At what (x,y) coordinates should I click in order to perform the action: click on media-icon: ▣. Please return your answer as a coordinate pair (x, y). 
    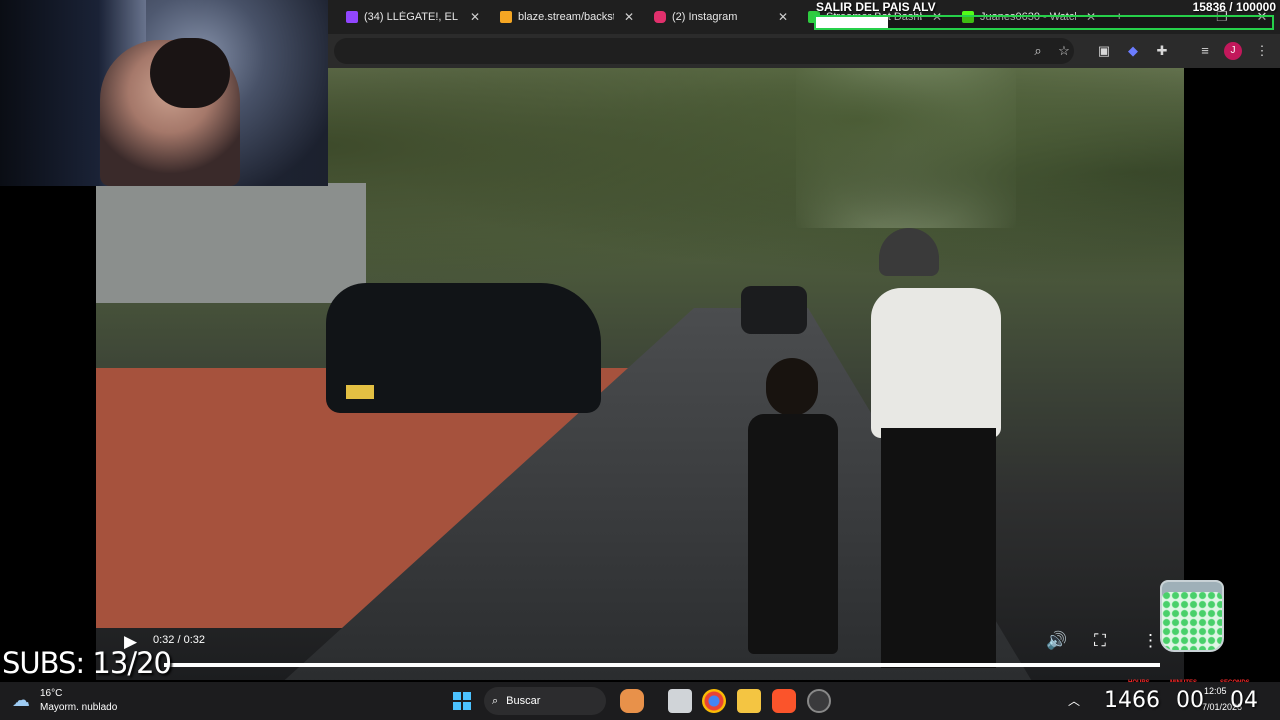
    Looking at the image, I should click on (1104, 51).